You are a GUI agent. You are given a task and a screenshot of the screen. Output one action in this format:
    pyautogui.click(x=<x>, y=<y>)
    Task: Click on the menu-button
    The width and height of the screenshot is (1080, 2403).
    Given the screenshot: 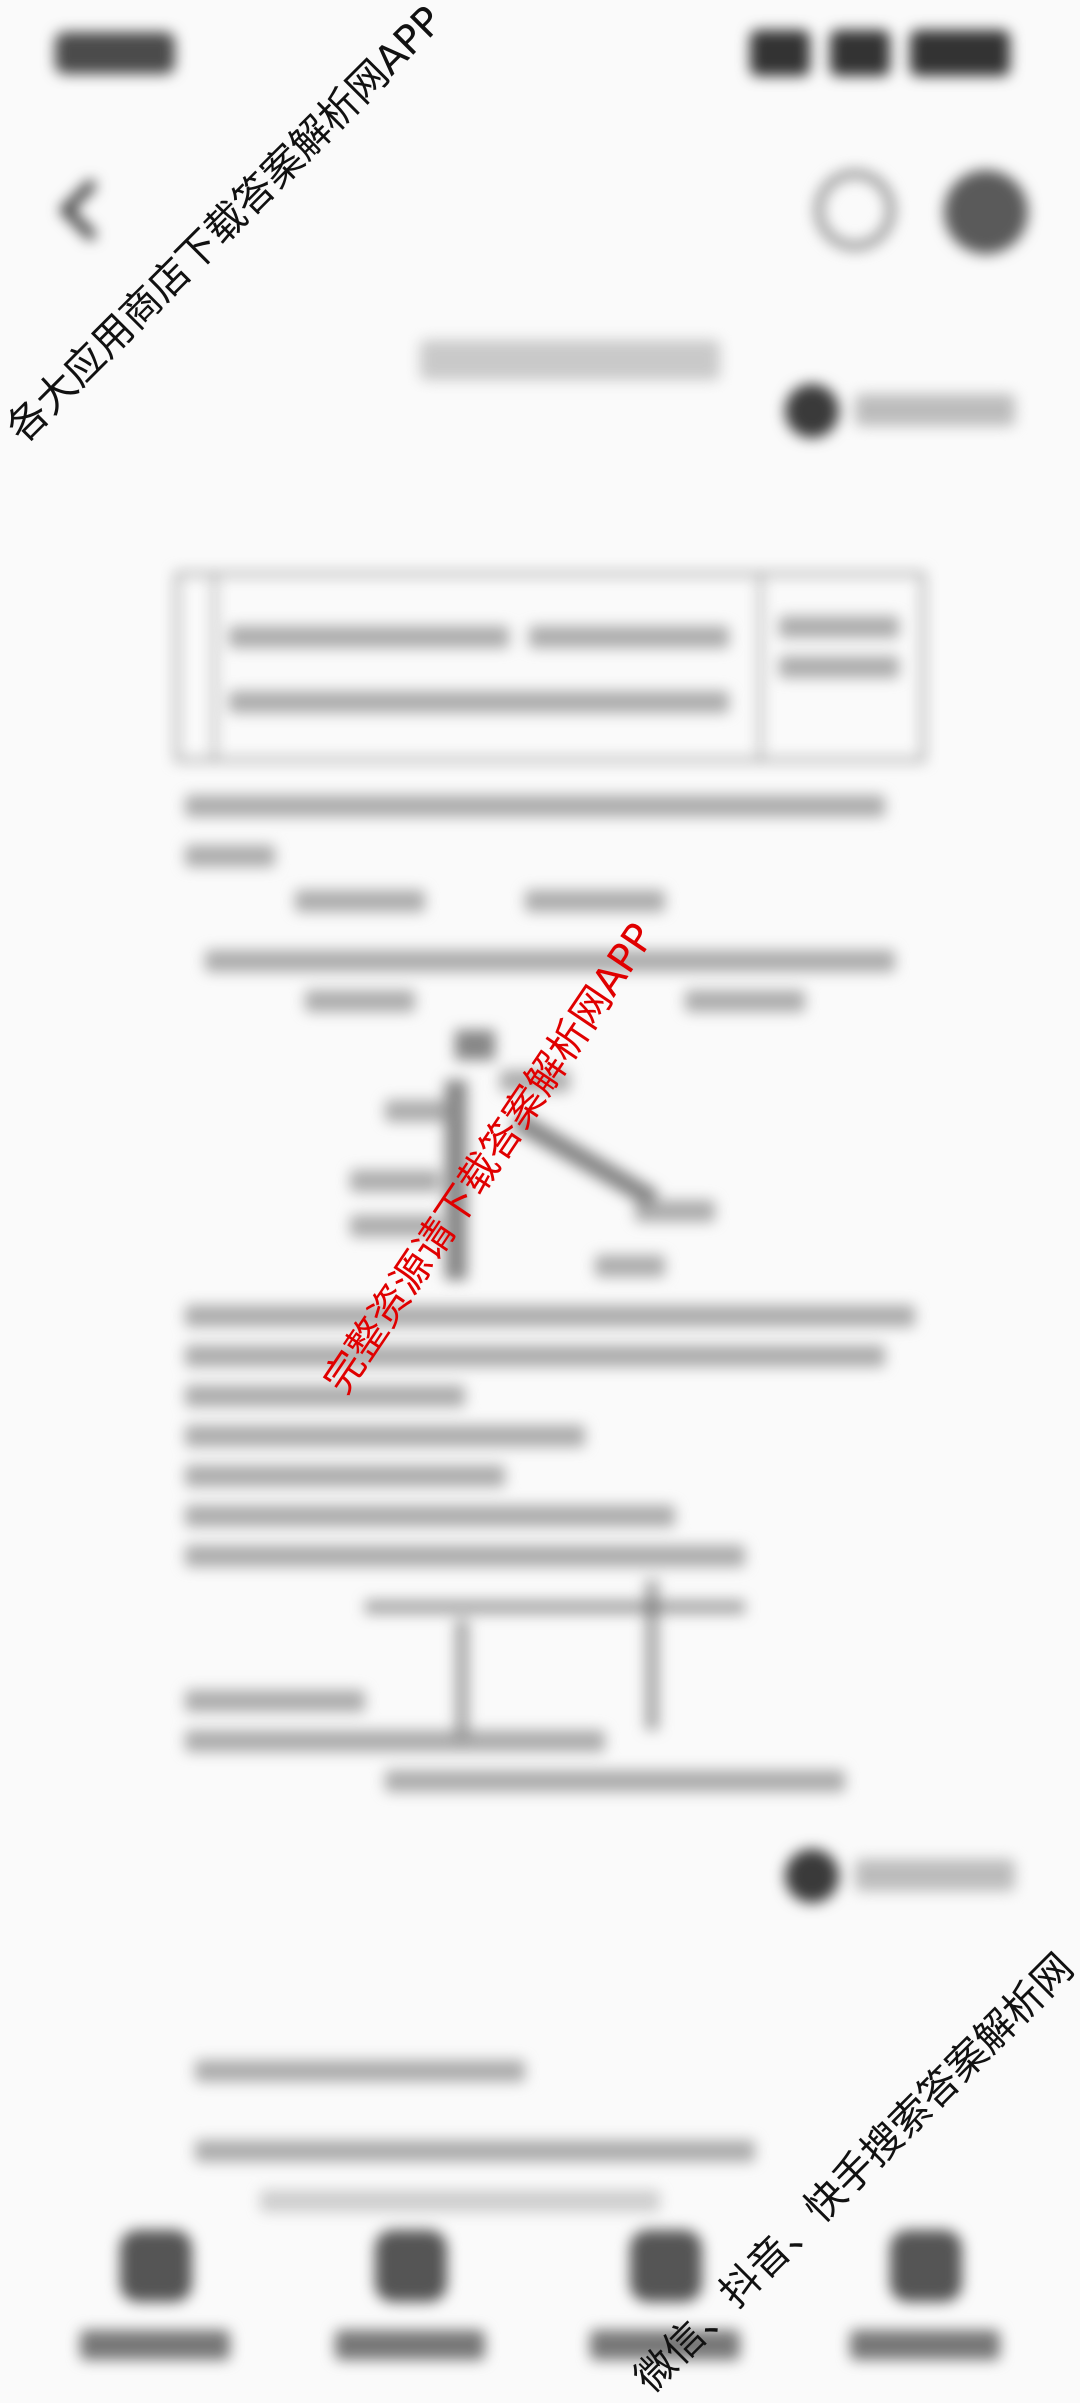 What is the action you would take?
    pyautogui.click(x=986, y=212)
    